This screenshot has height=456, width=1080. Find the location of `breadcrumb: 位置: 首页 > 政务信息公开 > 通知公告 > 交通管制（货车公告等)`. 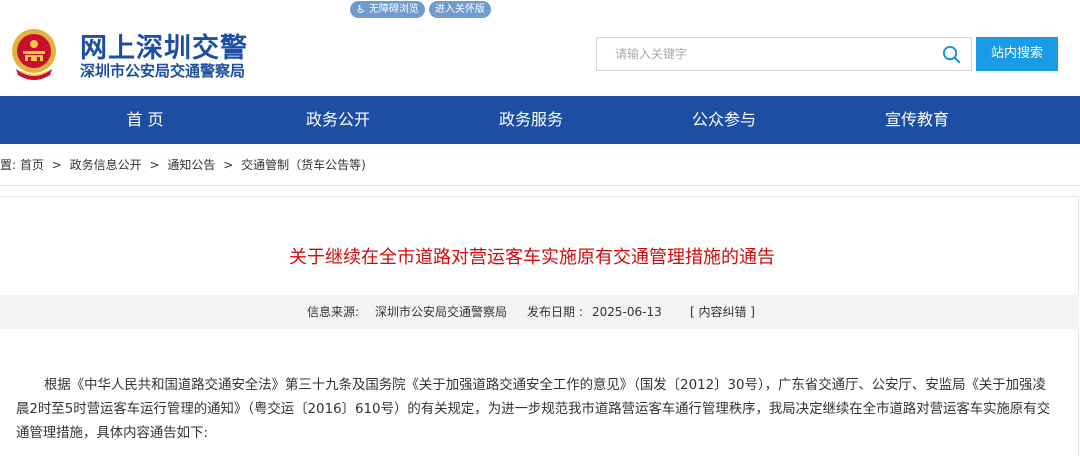

breadcrumb: 位置: 首页 > 政务信息公开 > 通知公告 > 交通管制（货车公告等) is located at coordinates (183, 164).